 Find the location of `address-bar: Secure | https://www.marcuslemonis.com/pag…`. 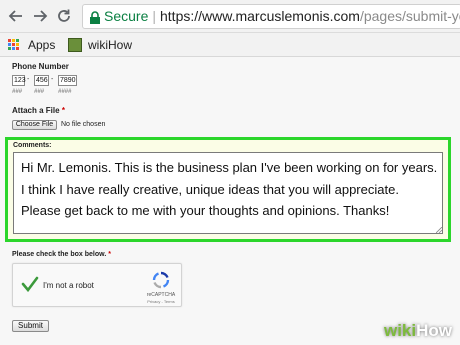

address-bar: Secure | https://www.marcuslemonis.com/pag… is located at coordinates (271, 16).